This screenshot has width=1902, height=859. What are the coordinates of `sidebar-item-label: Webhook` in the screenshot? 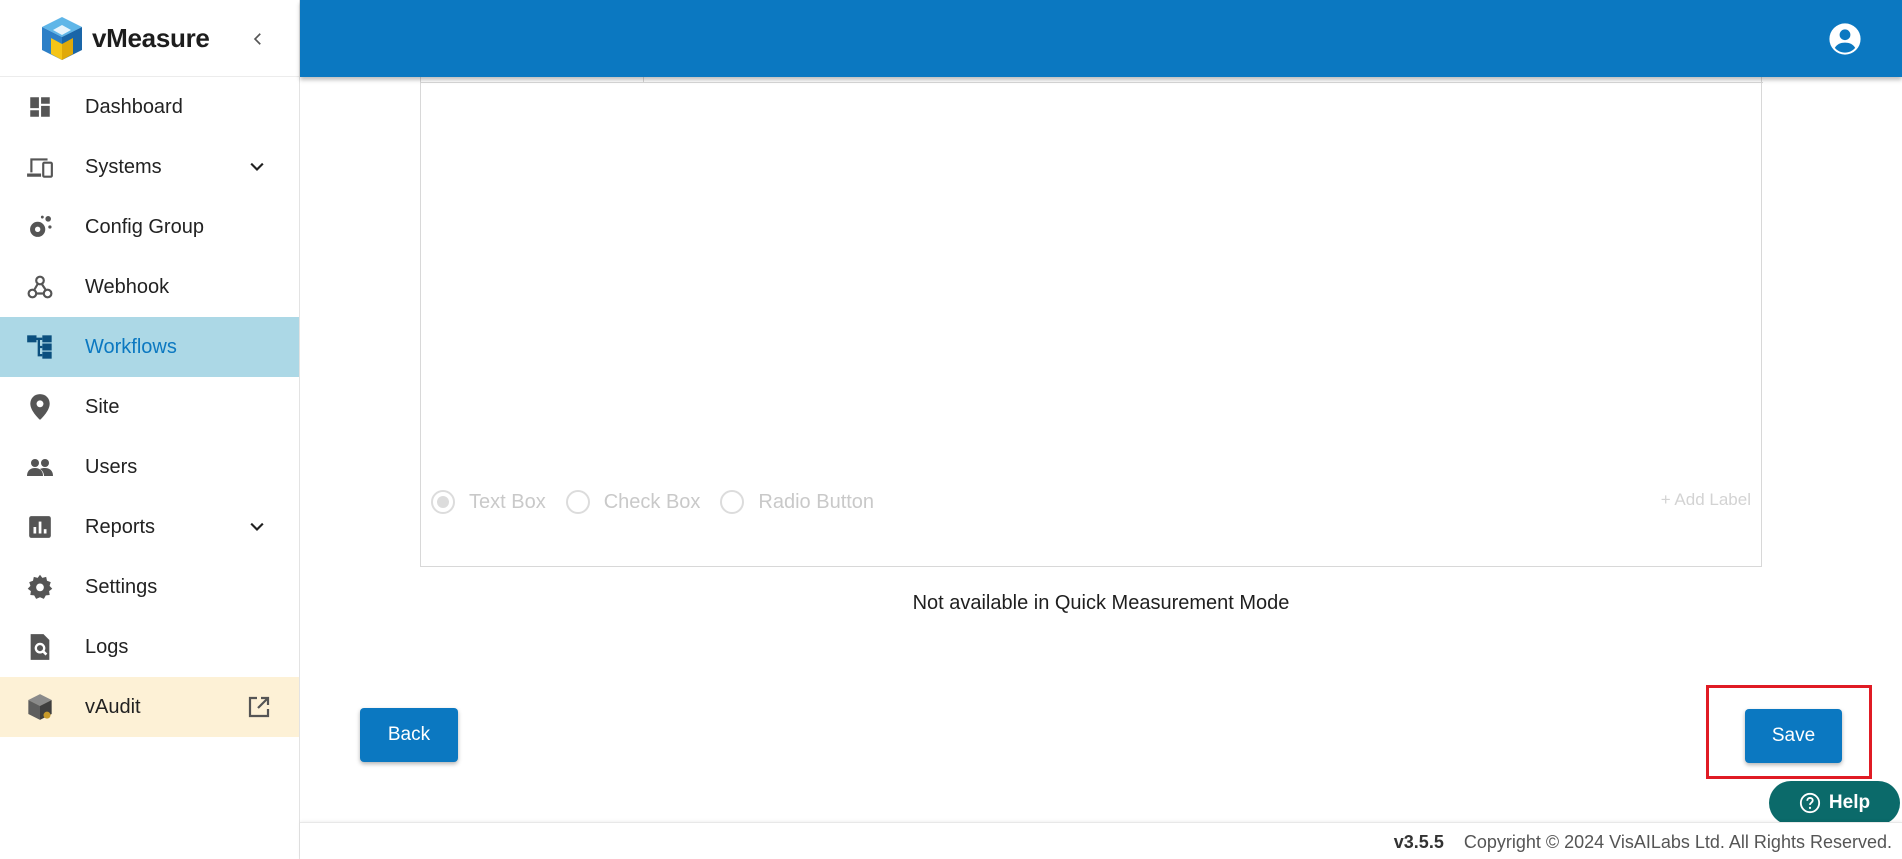 It's located at (127, 286).